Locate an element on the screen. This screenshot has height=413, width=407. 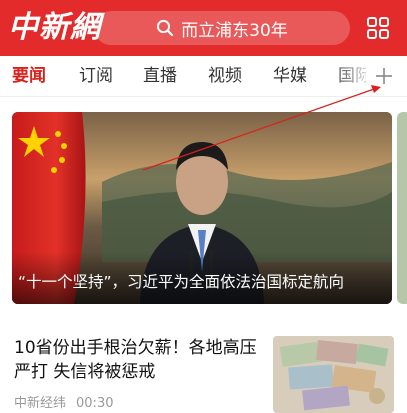
banknotes-photo is located at coordinates (333, 374).